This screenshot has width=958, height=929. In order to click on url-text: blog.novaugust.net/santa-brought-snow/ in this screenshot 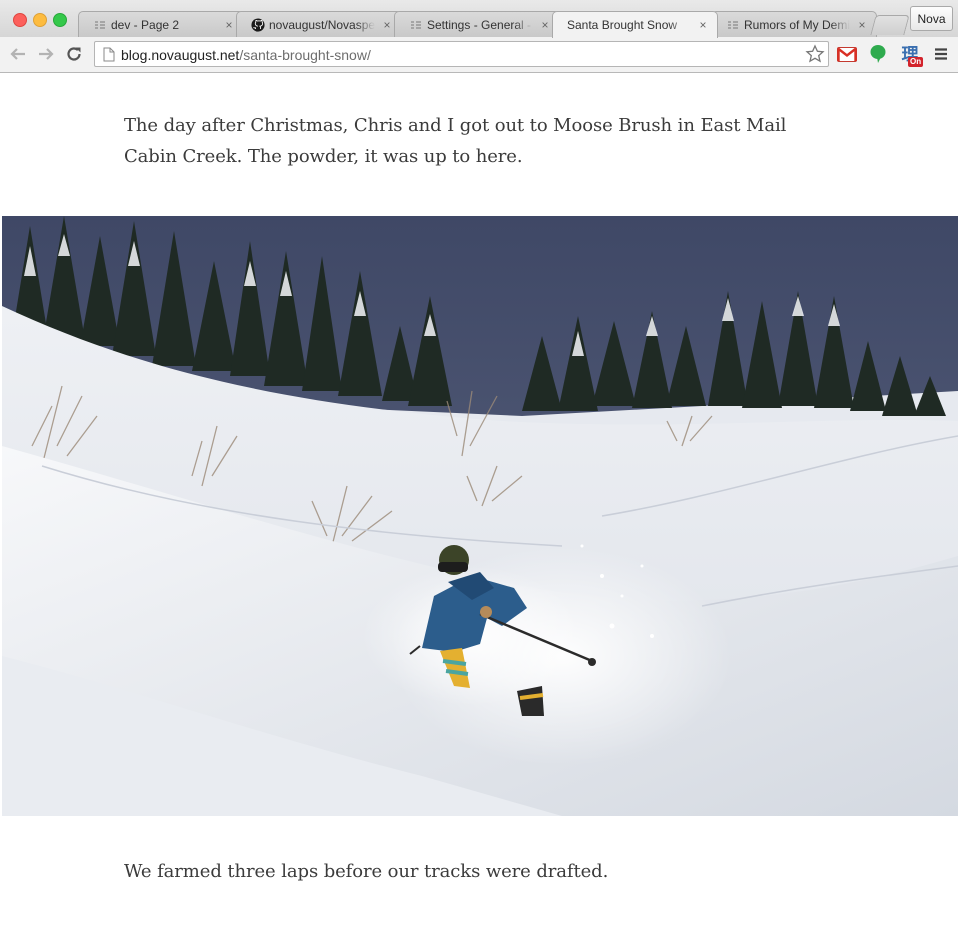, I will do `click(246, 55)`.